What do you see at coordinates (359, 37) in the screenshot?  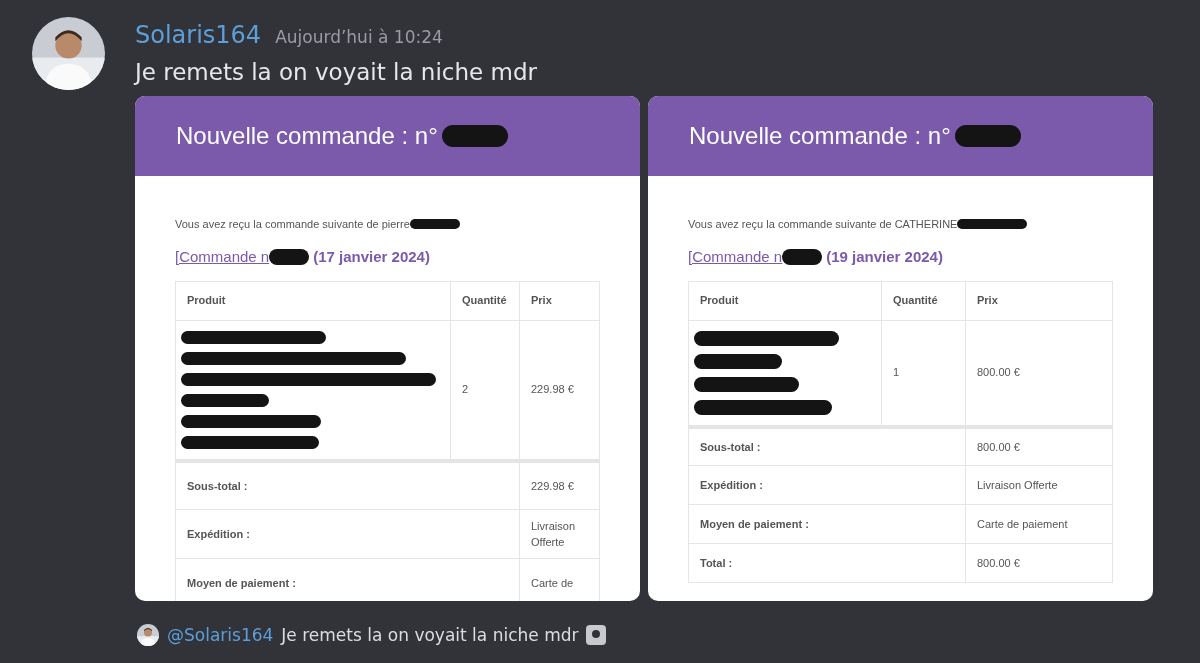 I see `timestamp: Aujourd’hui à 10:24` at bounding box center [359, 37].